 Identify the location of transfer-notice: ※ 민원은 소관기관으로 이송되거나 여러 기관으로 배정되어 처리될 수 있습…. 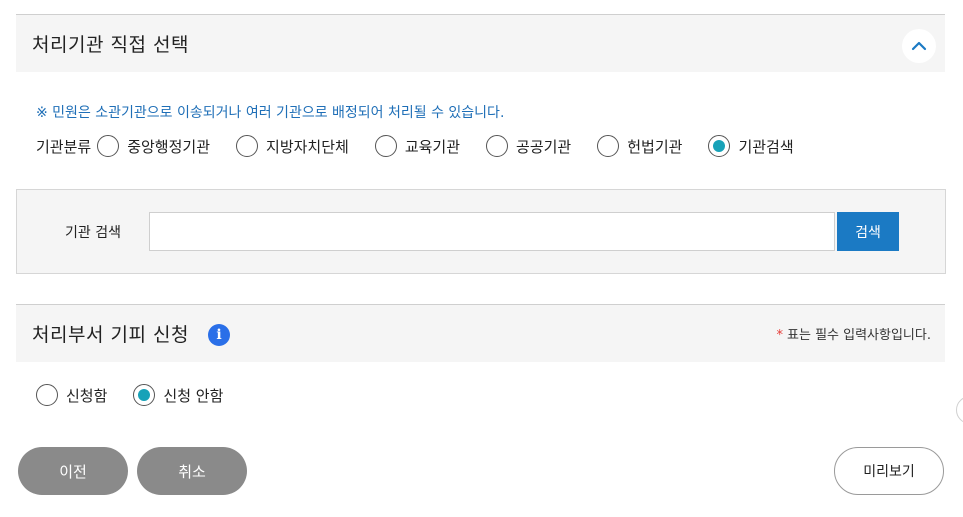
(270, 113).